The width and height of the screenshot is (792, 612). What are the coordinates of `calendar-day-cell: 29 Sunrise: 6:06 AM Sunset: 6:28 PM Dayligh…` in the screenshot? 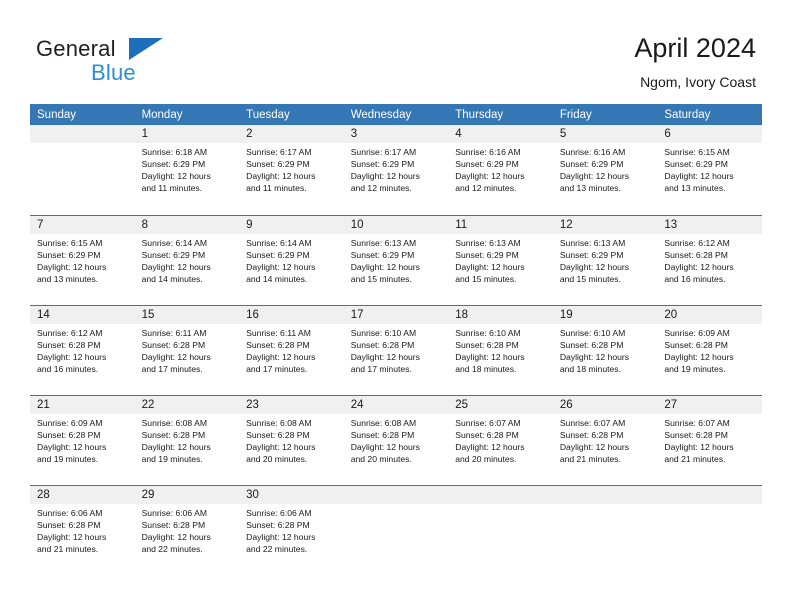 It's located at (187, 529).